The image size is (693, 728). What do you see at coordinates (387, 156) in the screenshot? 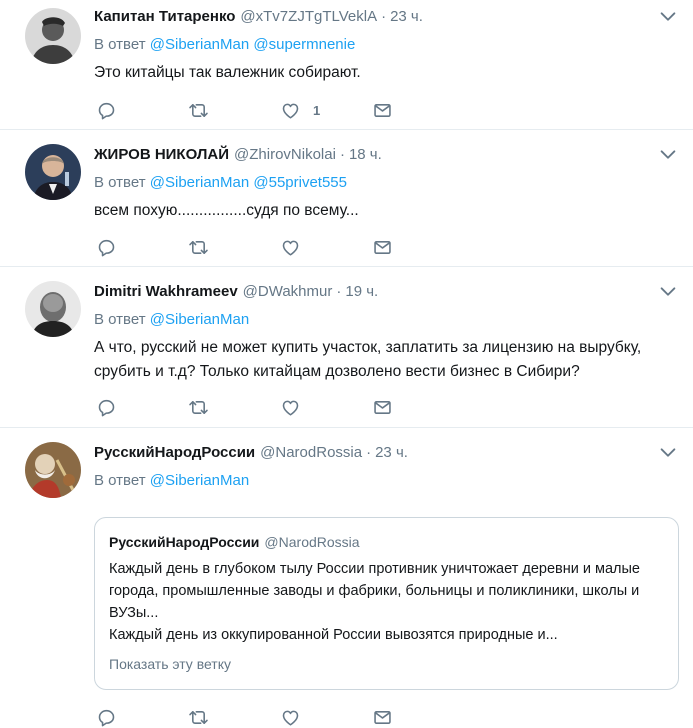
I see `tweet-header: ЖИРОВ НИКОЛАЙ @ZhirovNikolai · 18 ч.` at bounding box center [387, 156].